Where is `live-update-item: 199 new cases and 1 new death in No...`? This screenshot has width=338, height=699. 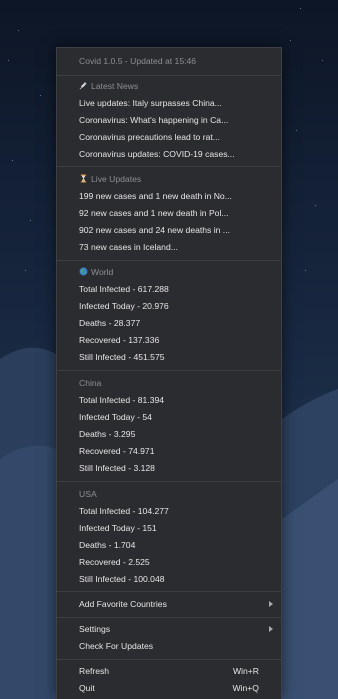 live-update-item: 199 new cases and 1 new death in No... is located at coordinates (169, 196).